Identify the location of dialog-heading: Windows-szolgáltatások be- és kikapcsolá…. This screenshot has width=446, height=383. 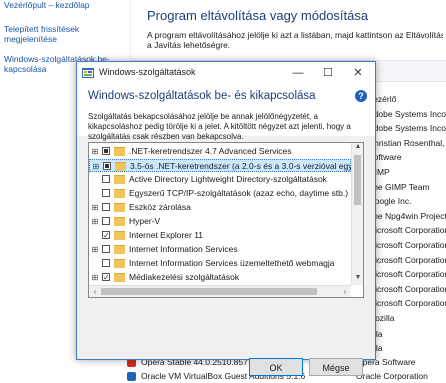
(202, 96).